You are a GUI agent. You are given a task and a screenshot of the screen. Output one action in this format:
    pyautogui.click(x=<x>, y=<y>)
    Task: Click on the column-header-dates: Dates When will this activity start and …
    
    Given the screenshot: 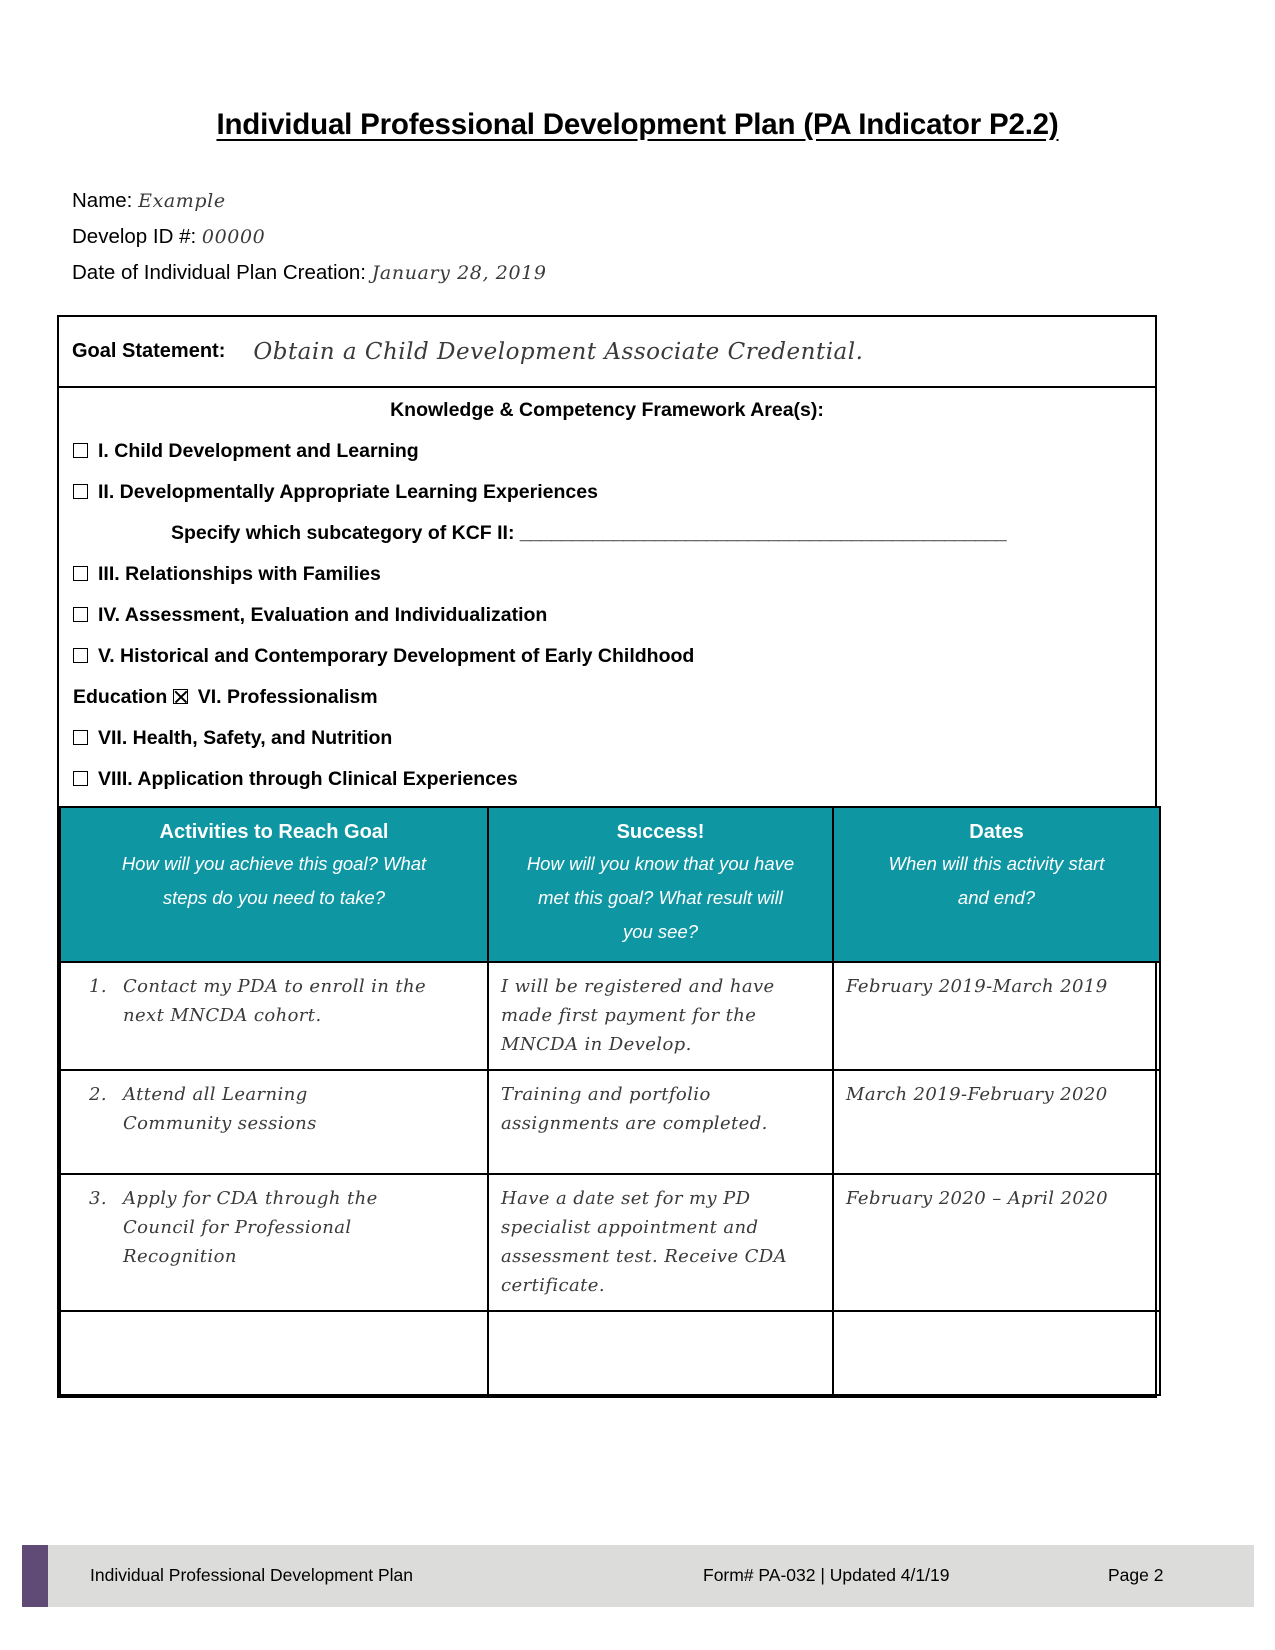 What is the action you would take?
    pyautogui.click(x=996, y=884)
    